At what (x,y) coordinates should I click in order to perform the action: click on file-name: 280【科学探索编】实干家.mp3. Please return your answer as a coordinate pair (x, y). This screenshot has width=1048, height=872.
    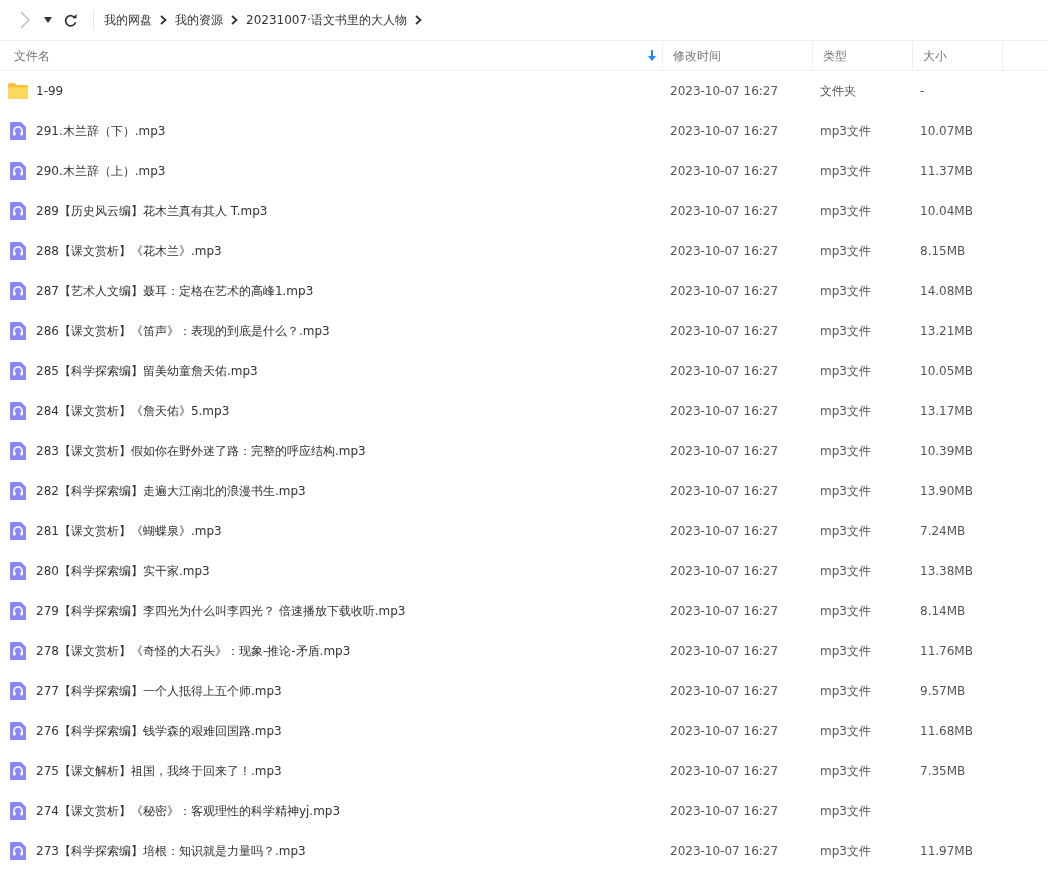
    Looking at the image, I should click on (123, 571).